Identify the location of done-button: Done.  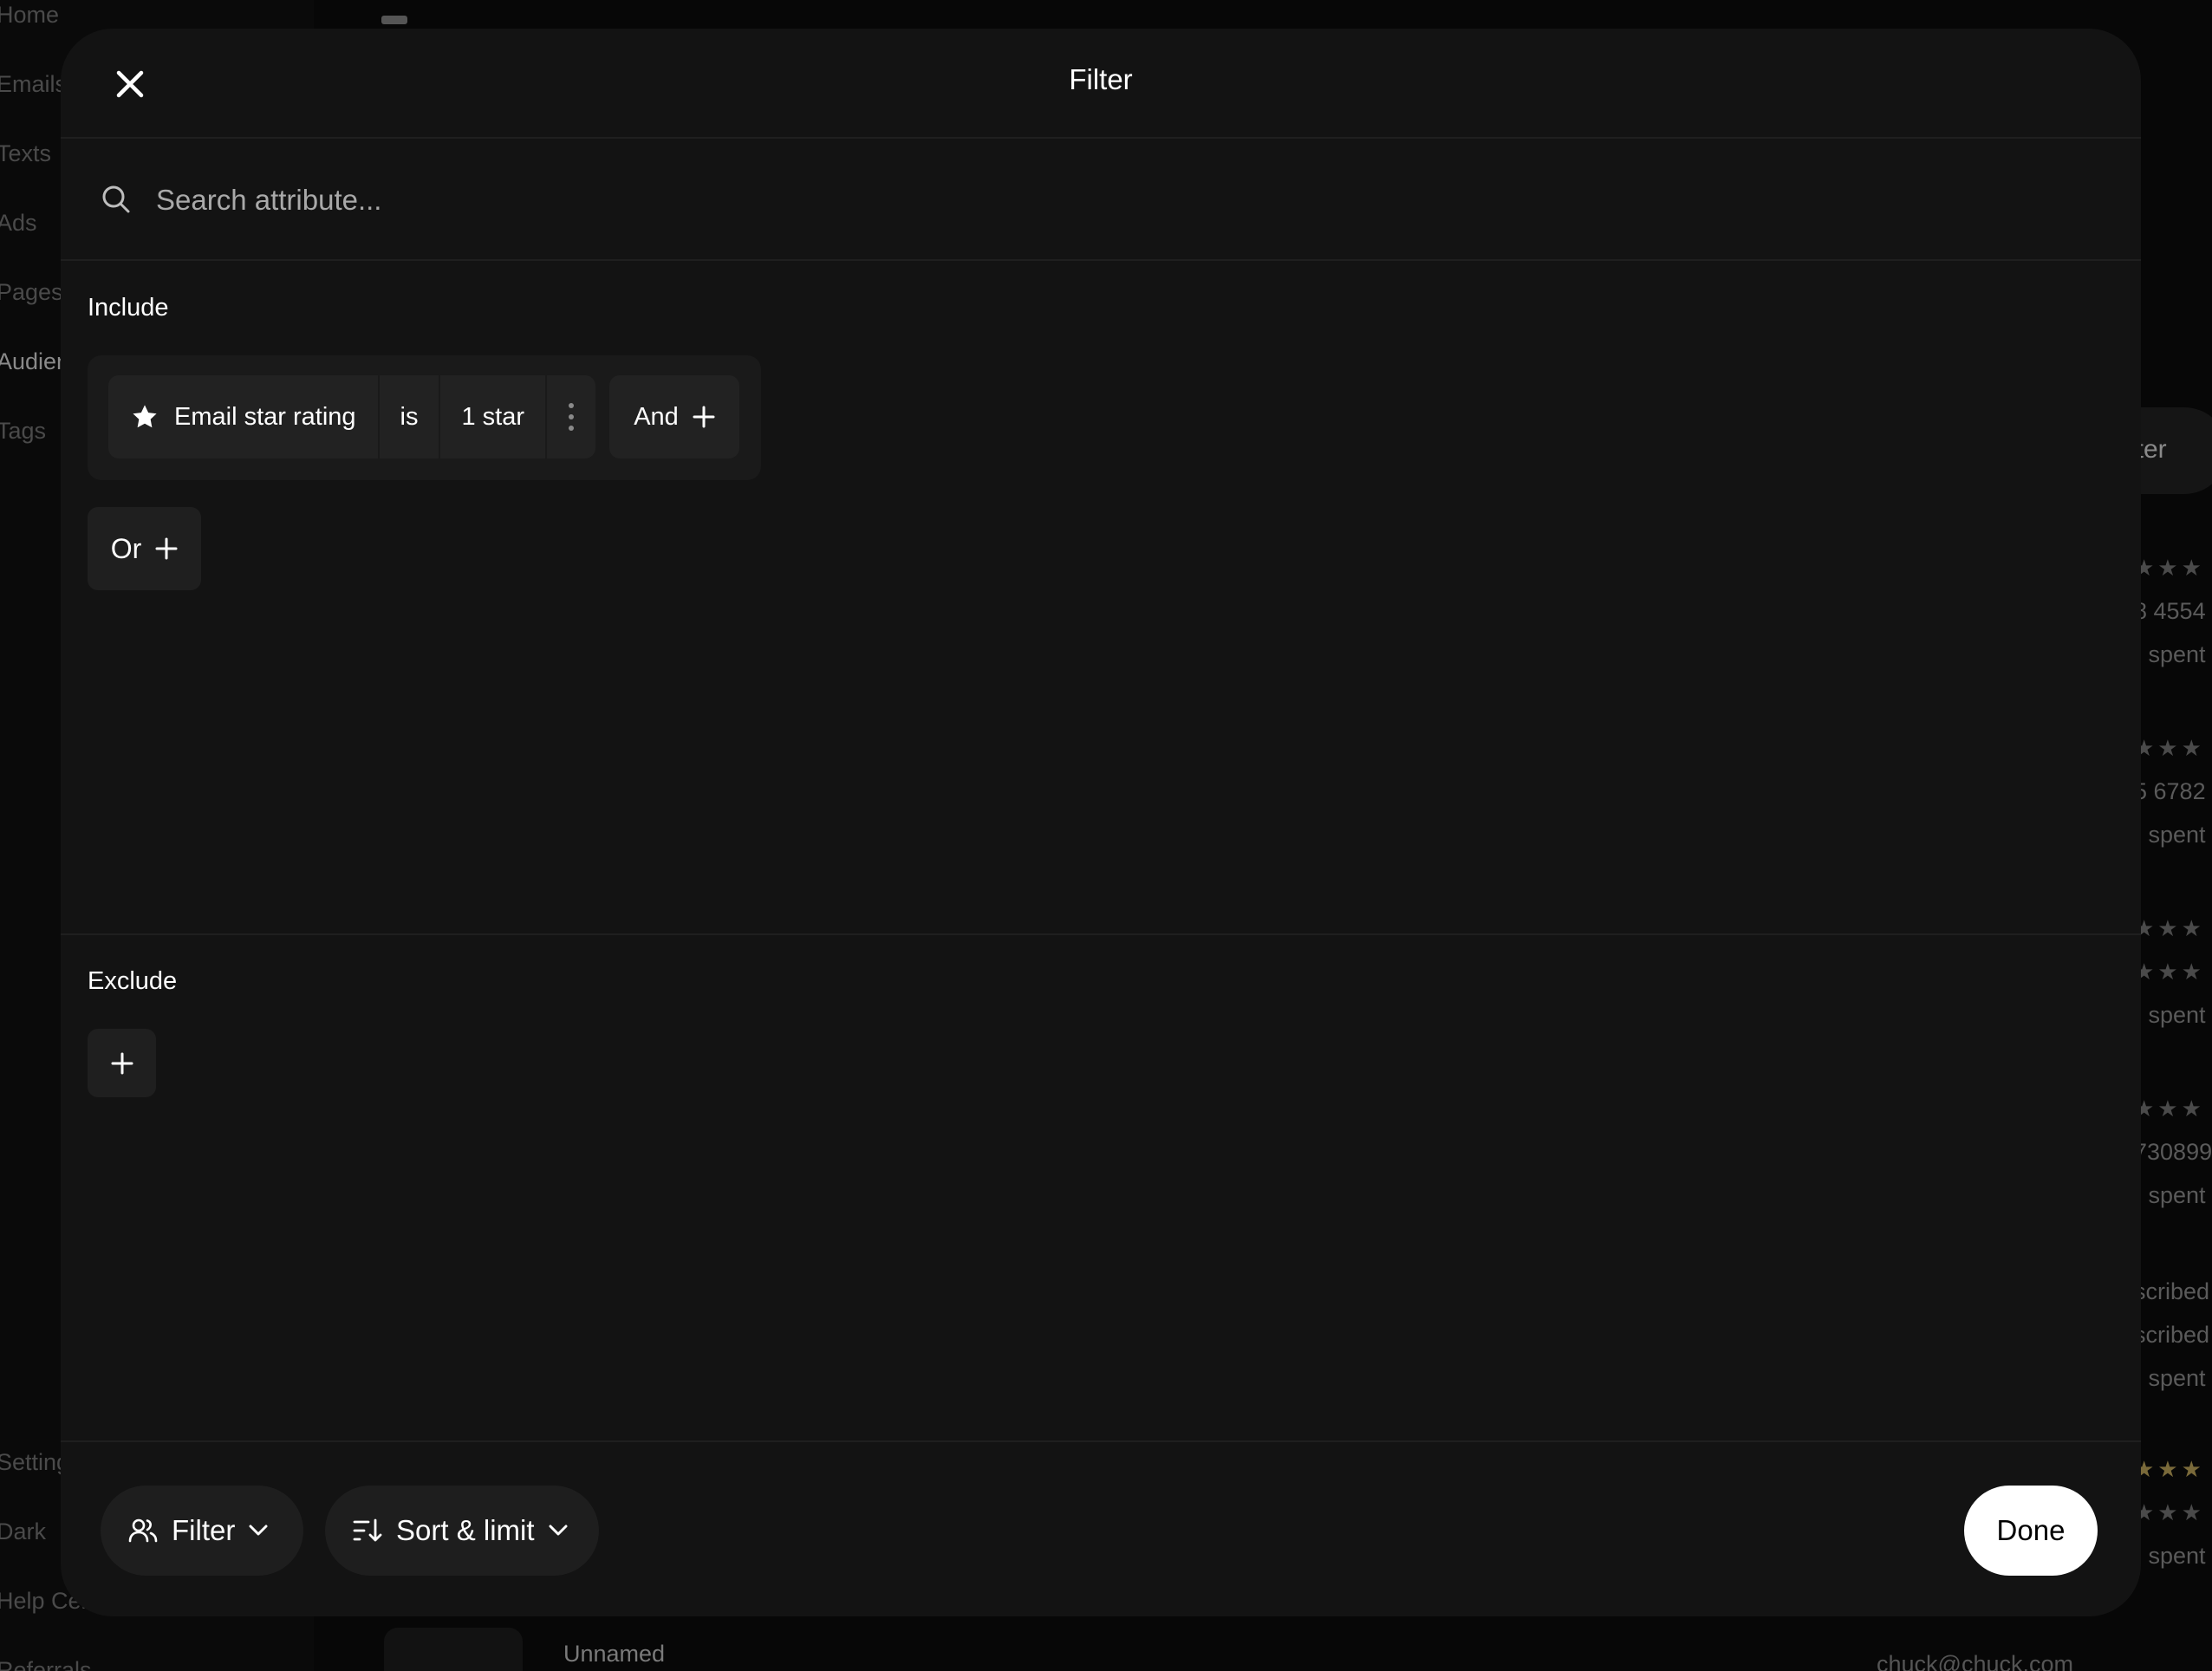
(2031, 1531).